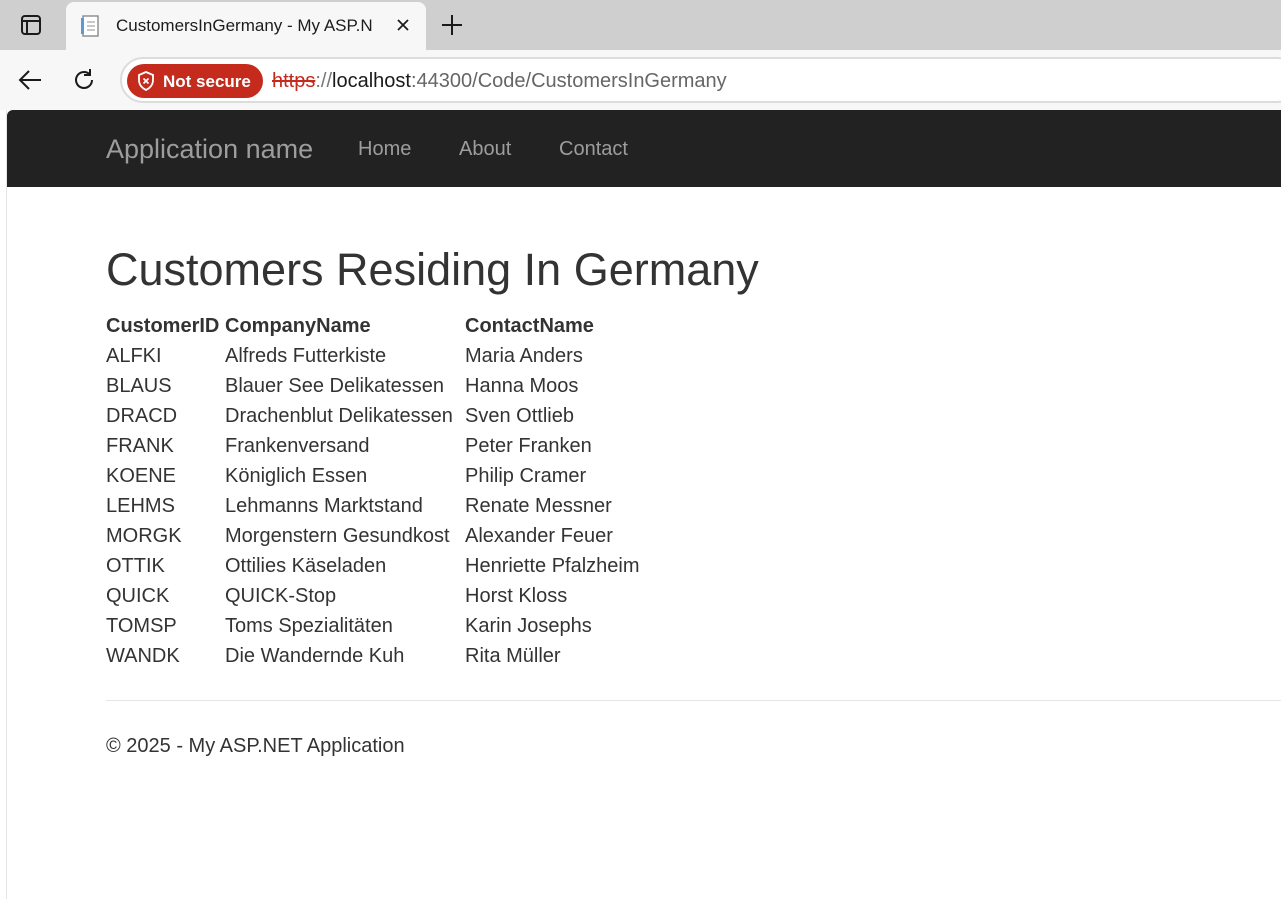 The height and width of the screenshot is (899, 1281). I want to click on back-button, so click(30, 80).